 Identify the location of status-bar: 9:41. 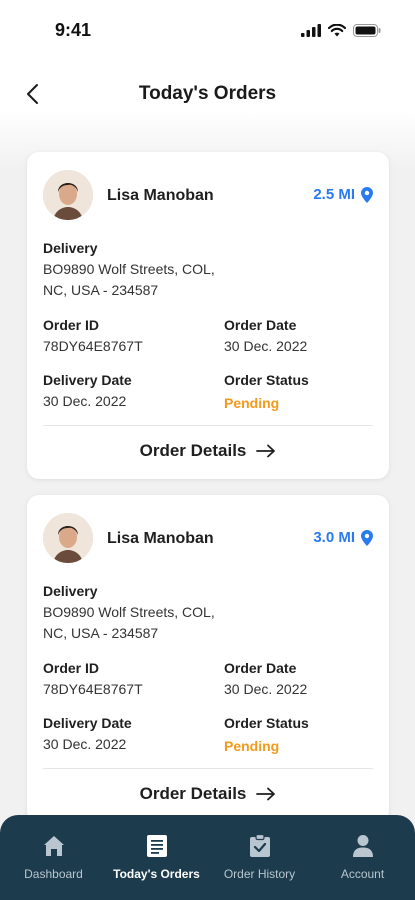
(207, 30).